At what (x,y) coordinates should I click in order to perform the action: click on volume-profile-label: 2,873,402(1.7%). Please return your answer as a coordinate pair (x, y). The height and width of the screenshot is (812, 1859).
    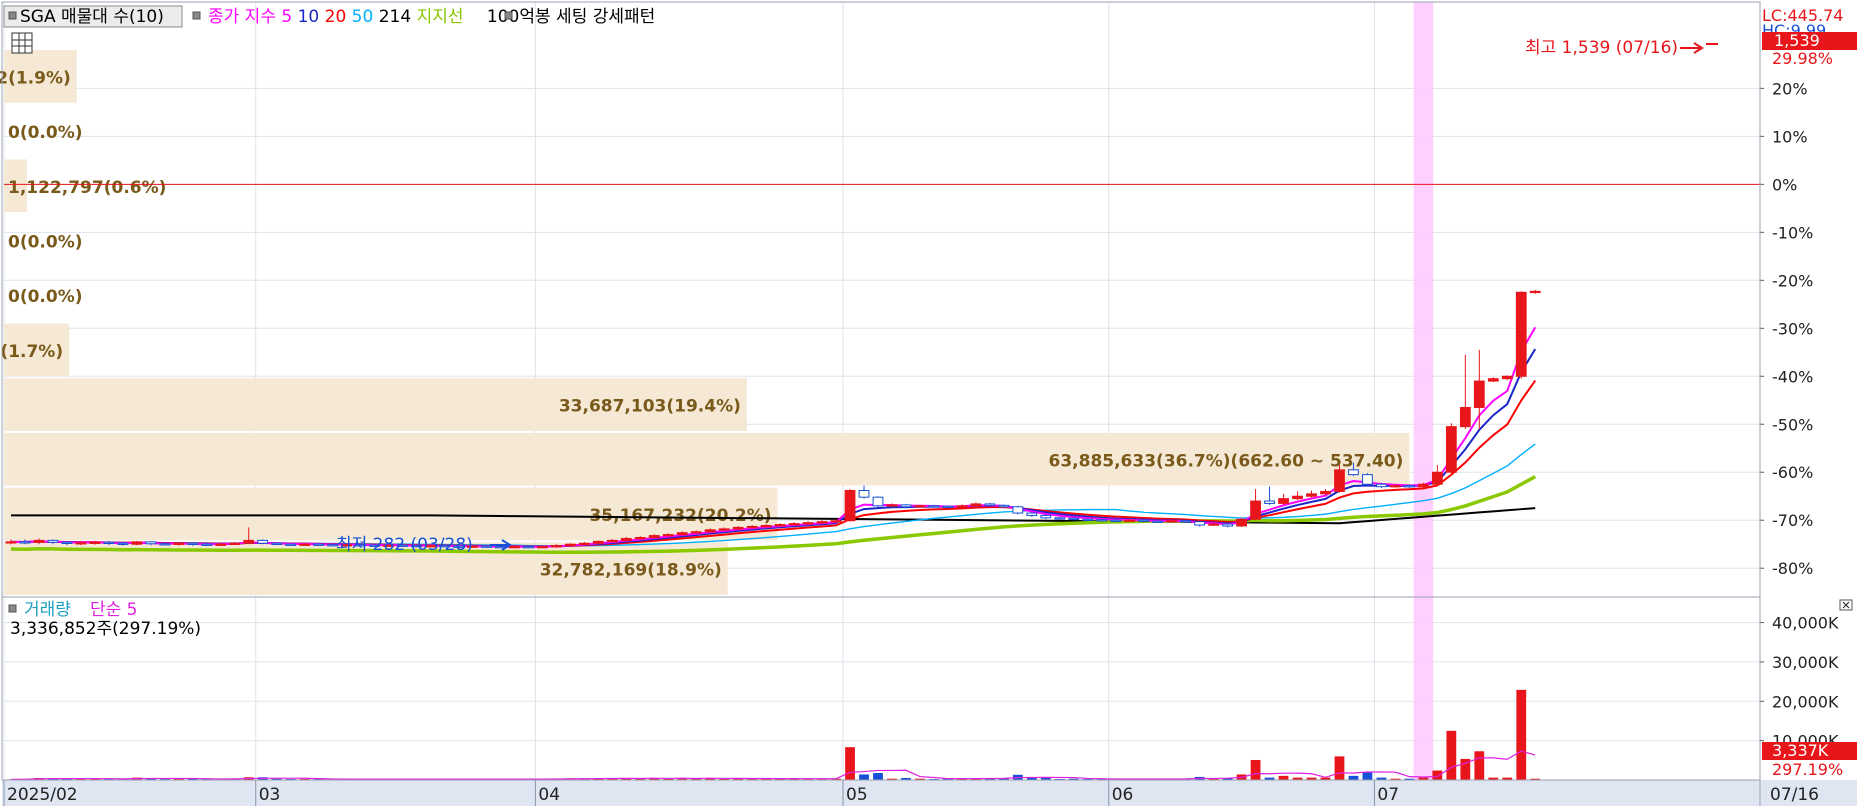
    Looking at the image, I should click on (31, 352).